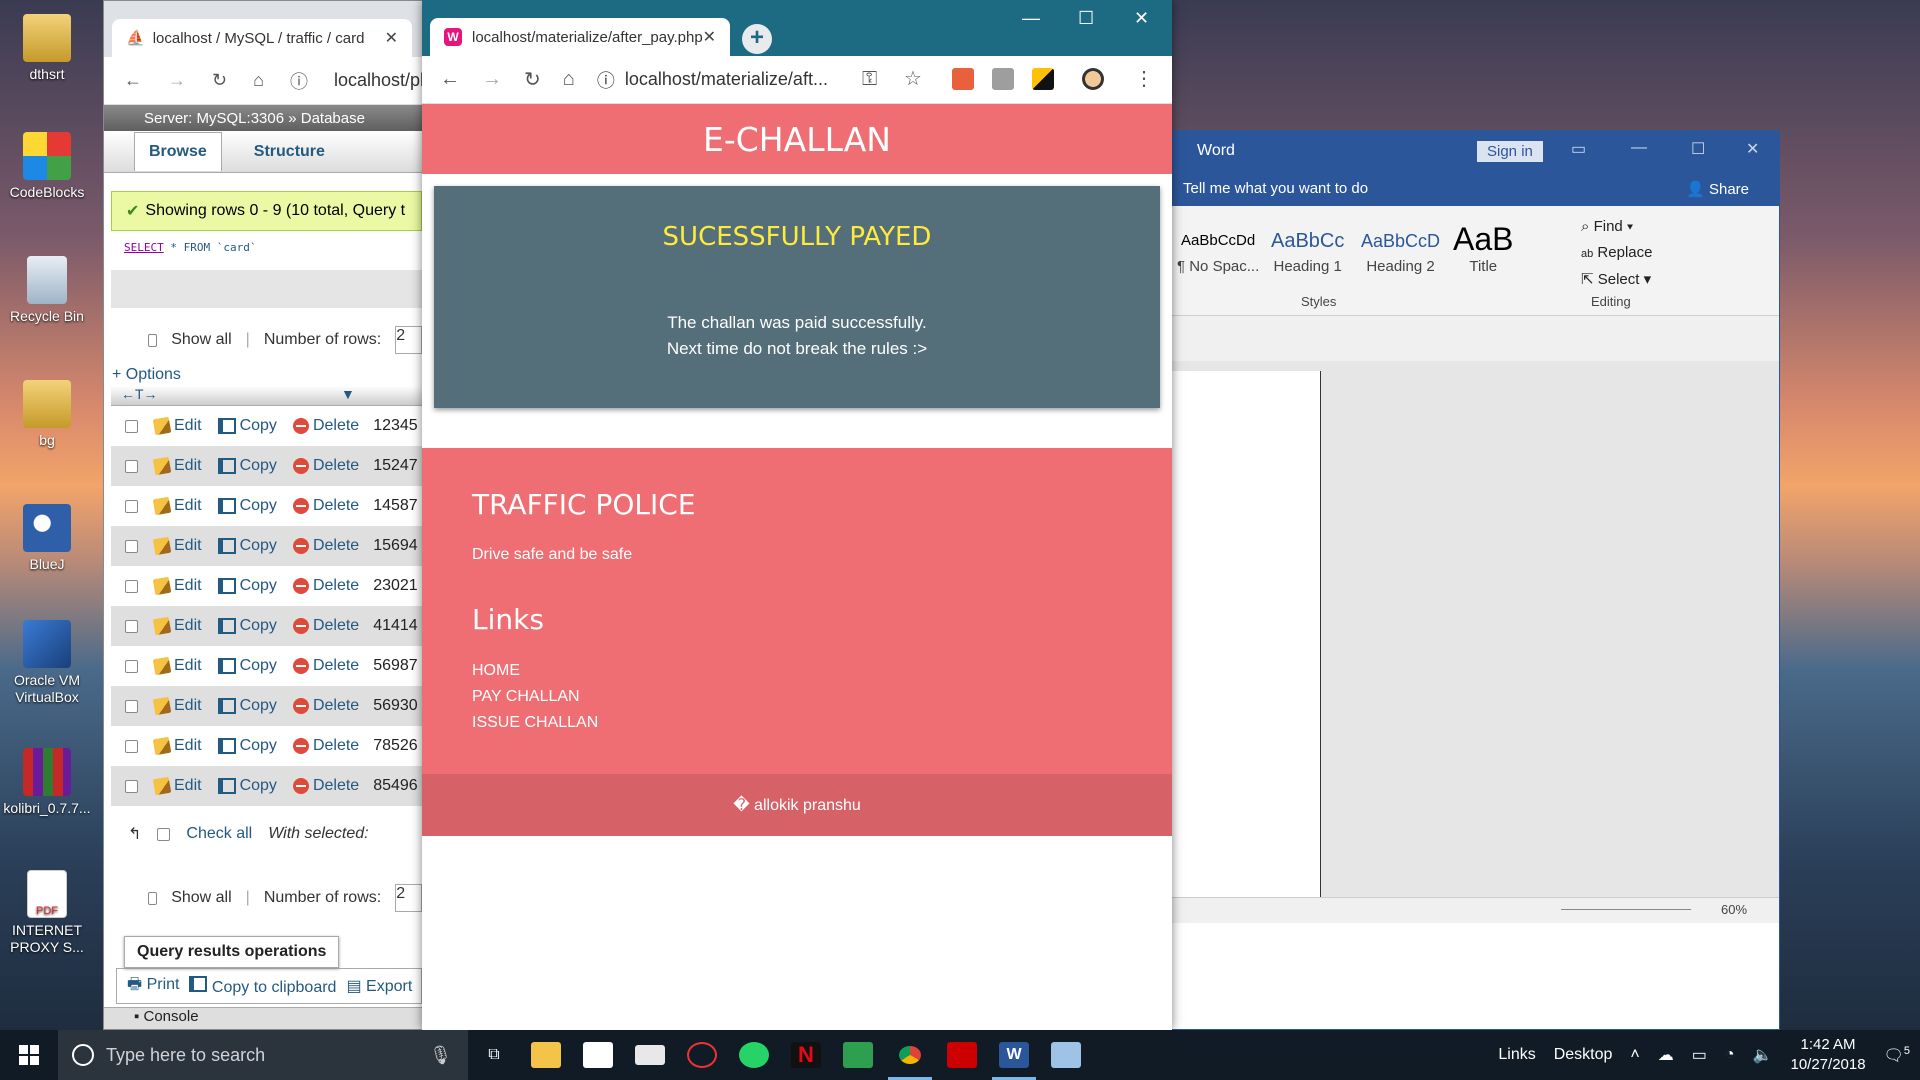  I want to click on start-button, so click(29, 1055).